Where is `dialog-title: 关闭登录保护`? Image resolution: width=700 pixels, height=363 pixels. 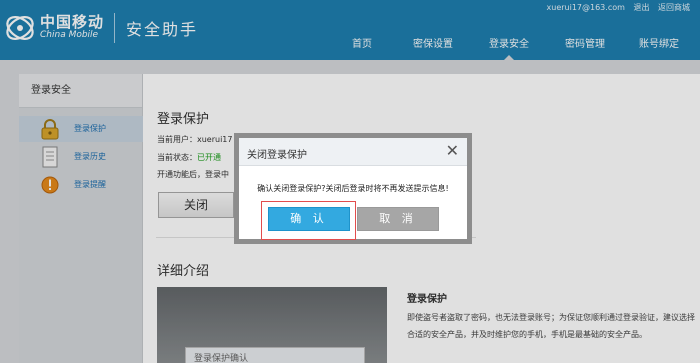 dialog-title: 关闭登录保护 is located at coordinates (277, 155).